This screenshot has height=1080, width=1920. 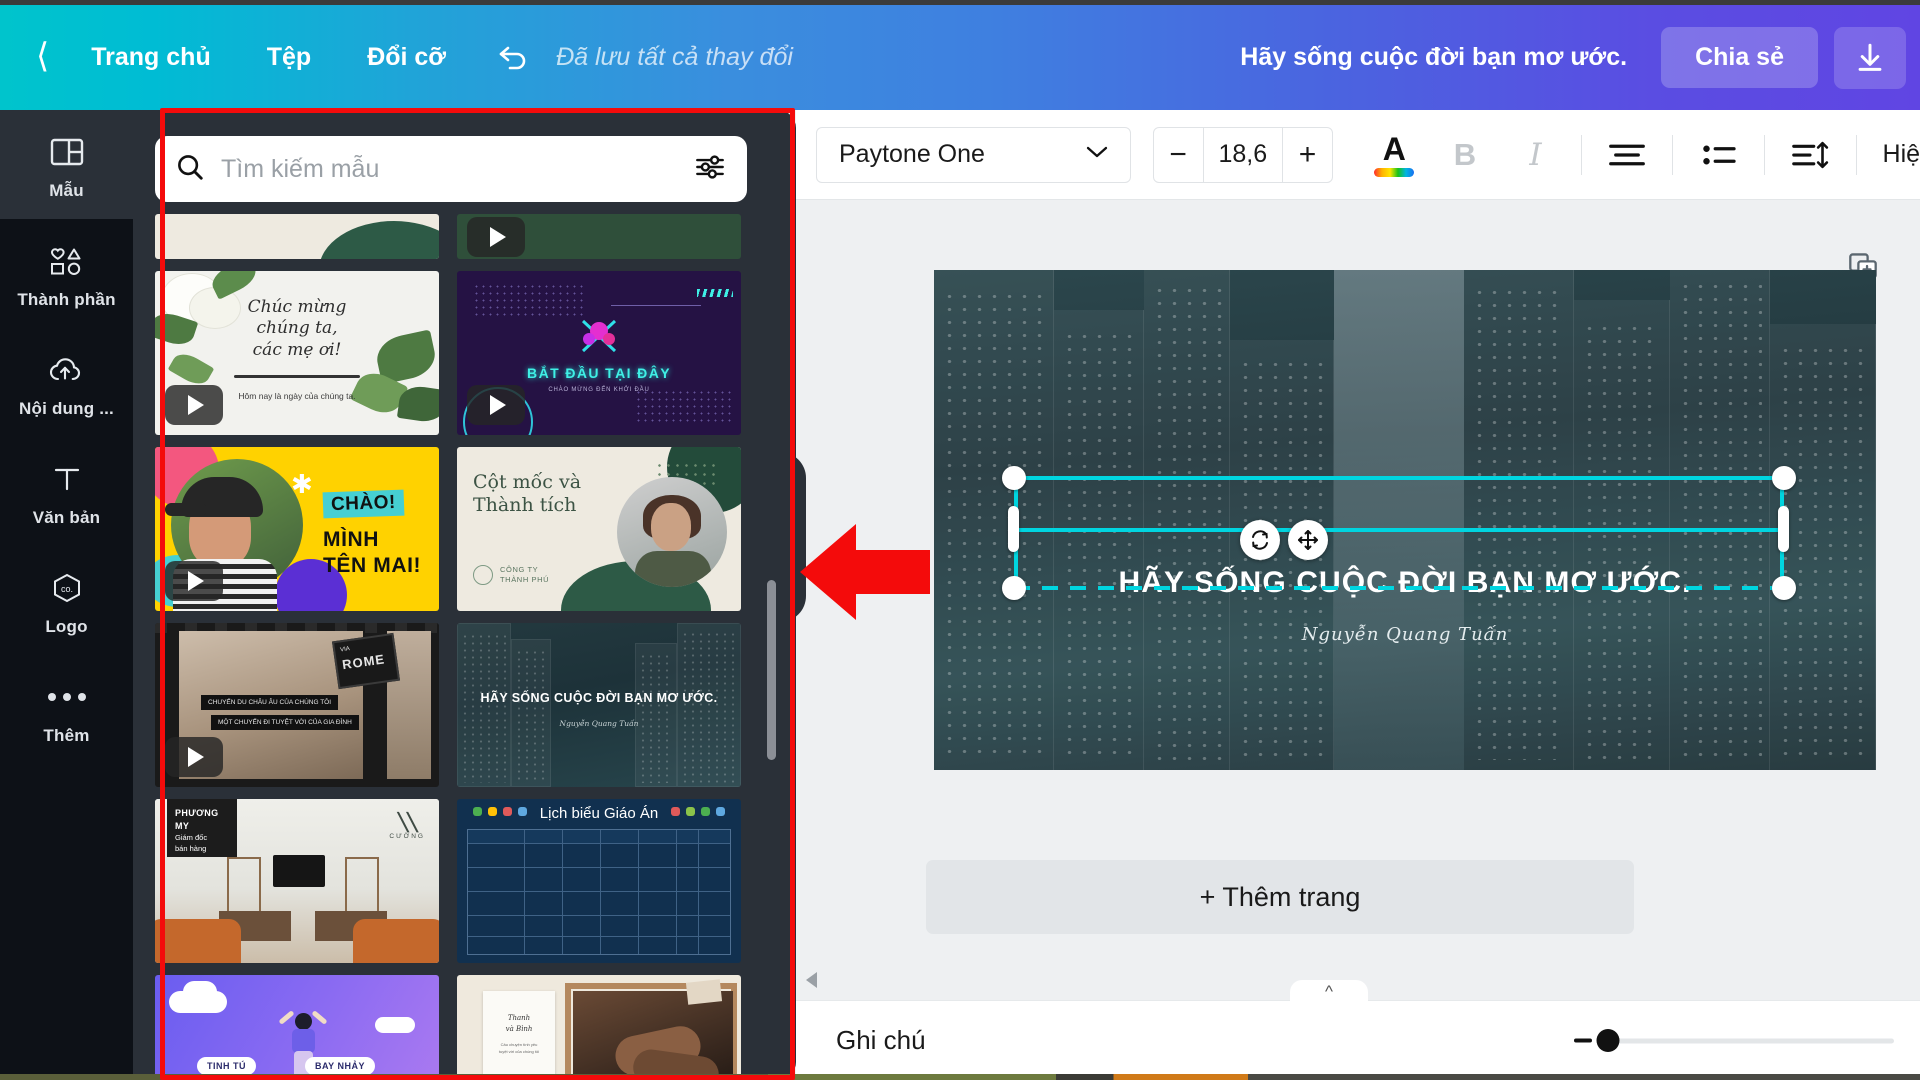 I want to click on sidebar-item-elements: Thành phần, so click(x=66, y=273).